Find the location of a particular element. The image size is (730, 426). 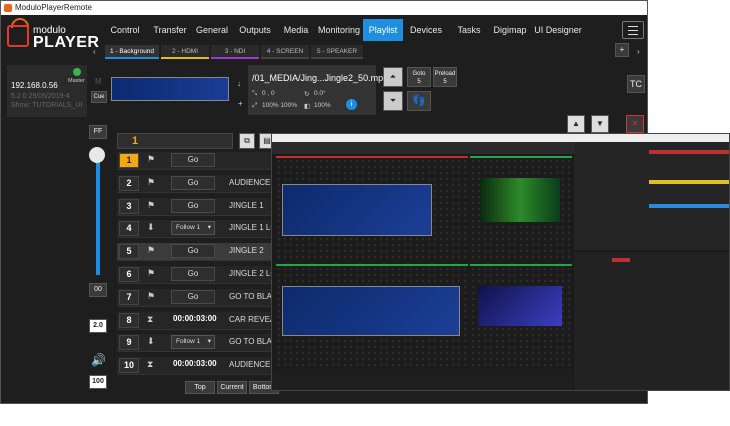

cue-button: Cue is located at coordinates (99, 97).